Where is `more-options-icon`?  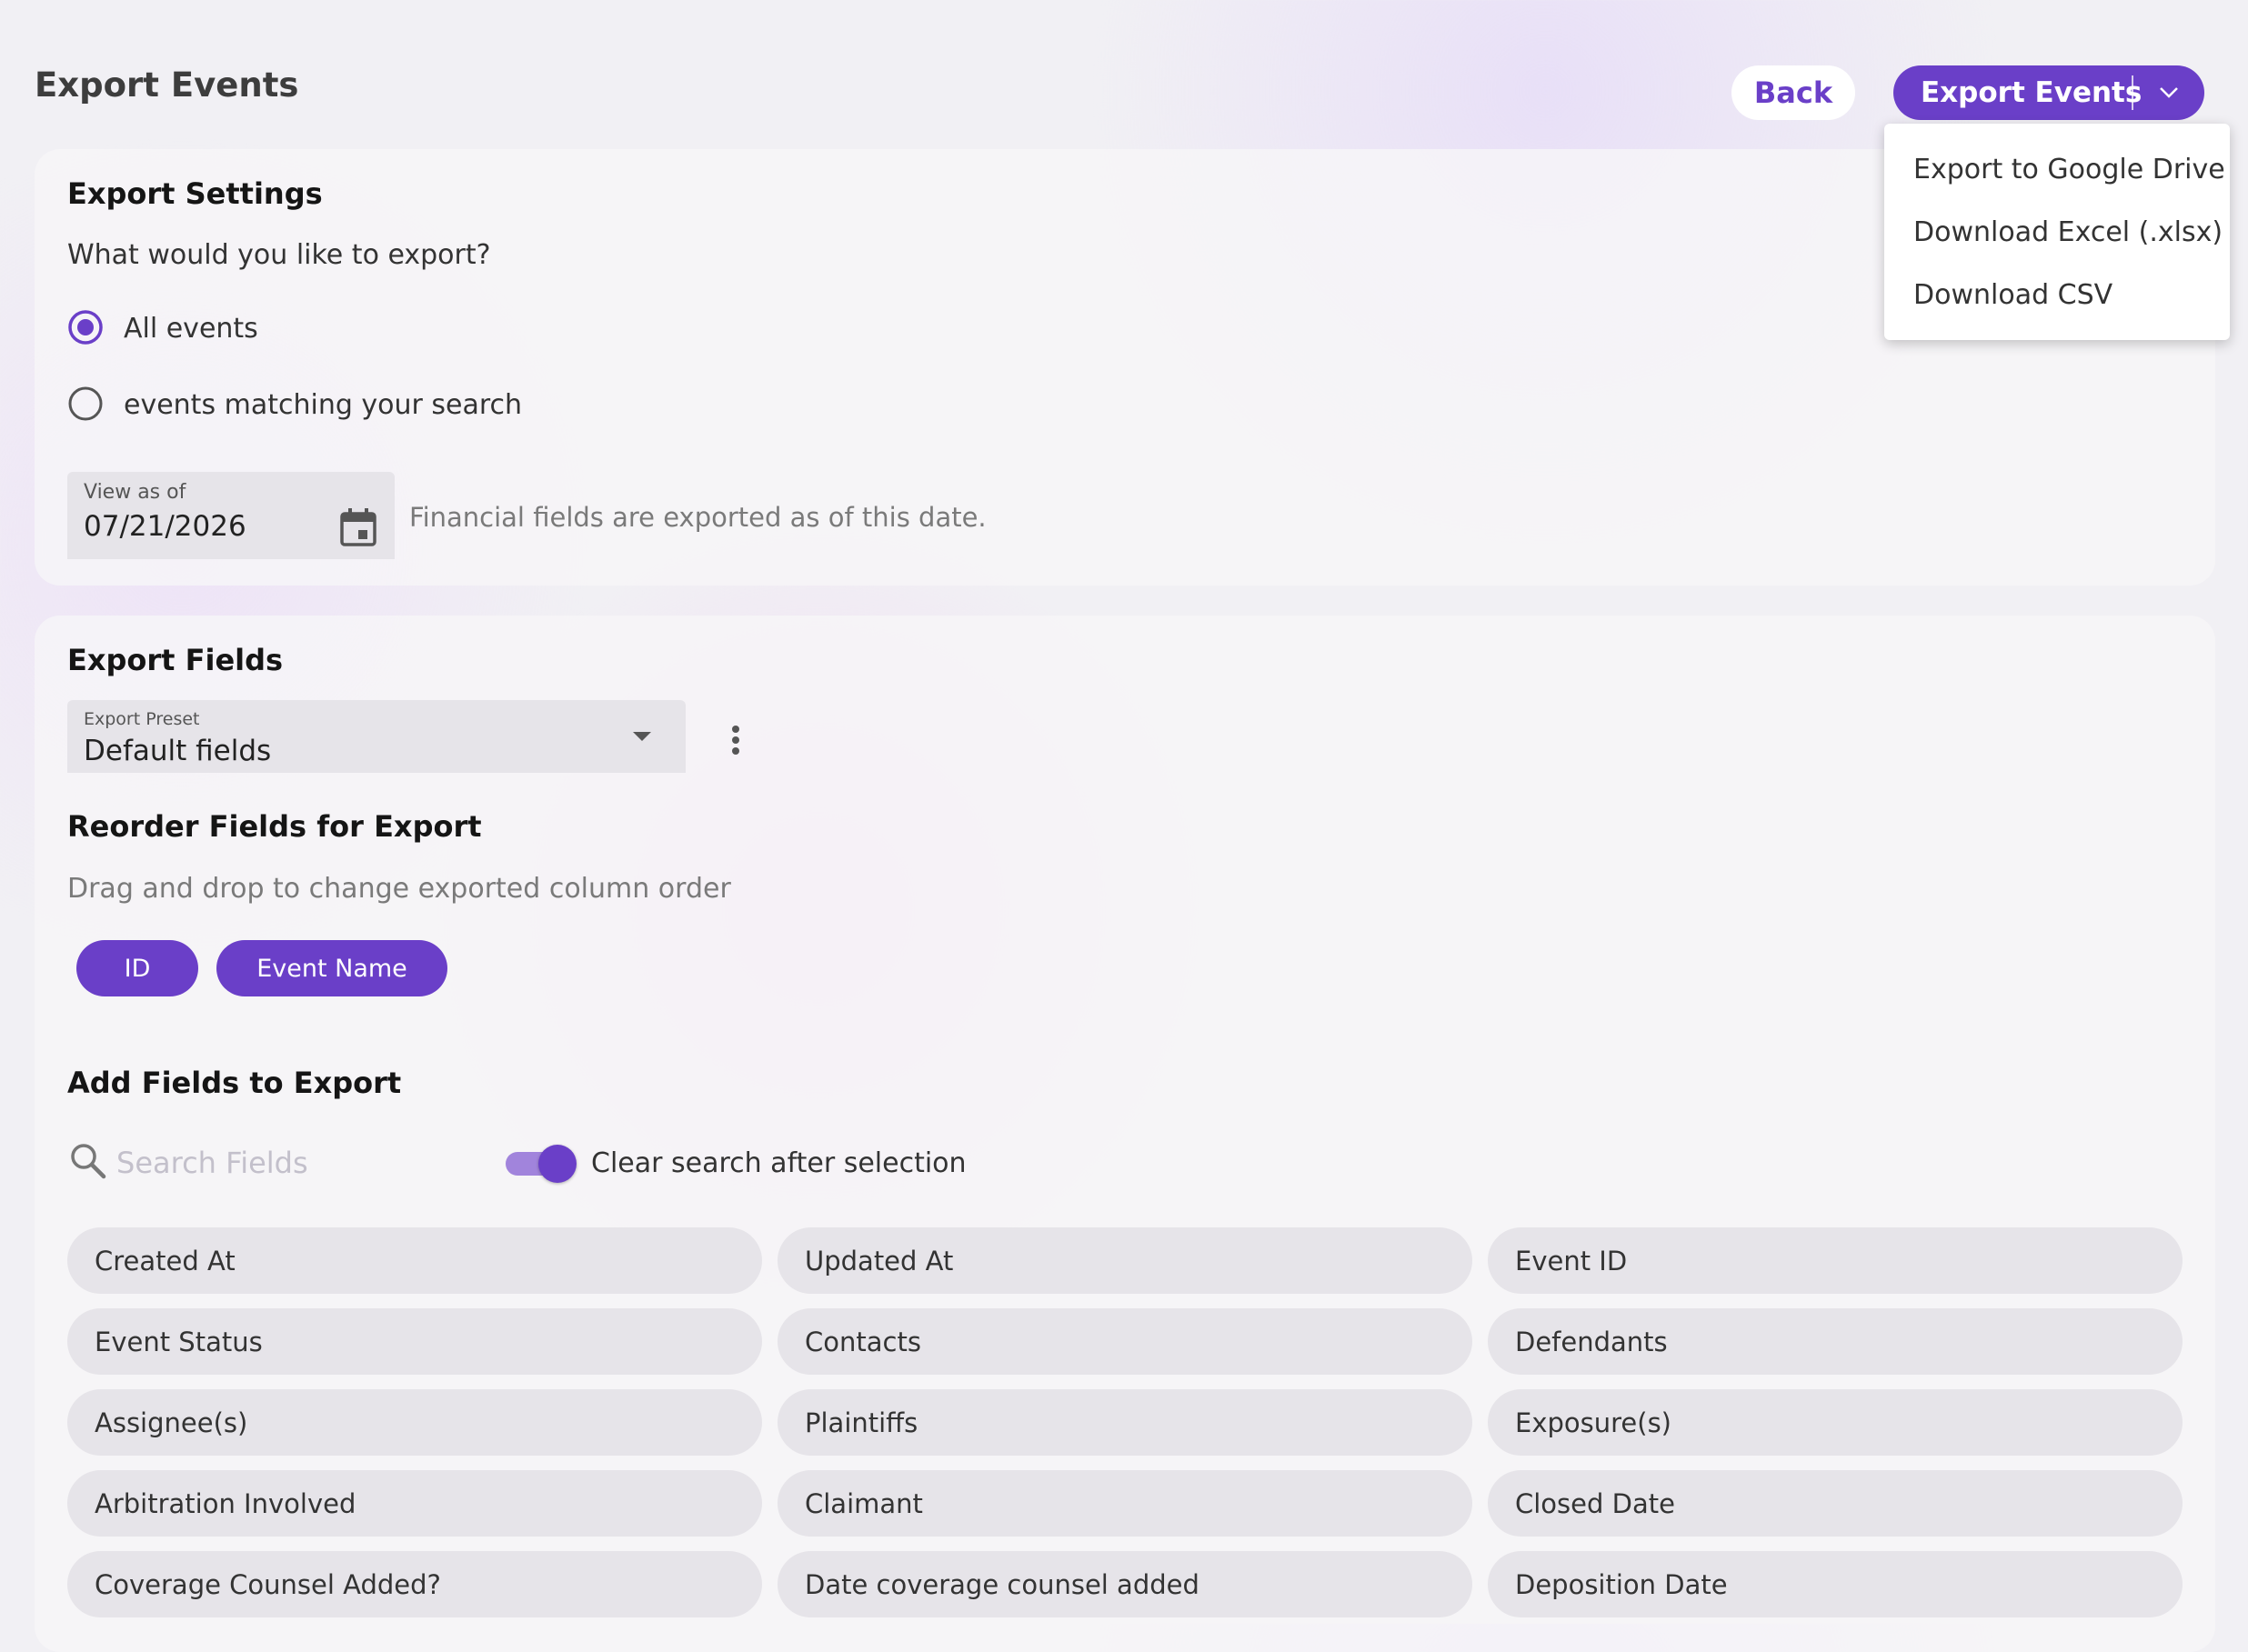 more-options-icon is located at coordinates (735, 744).